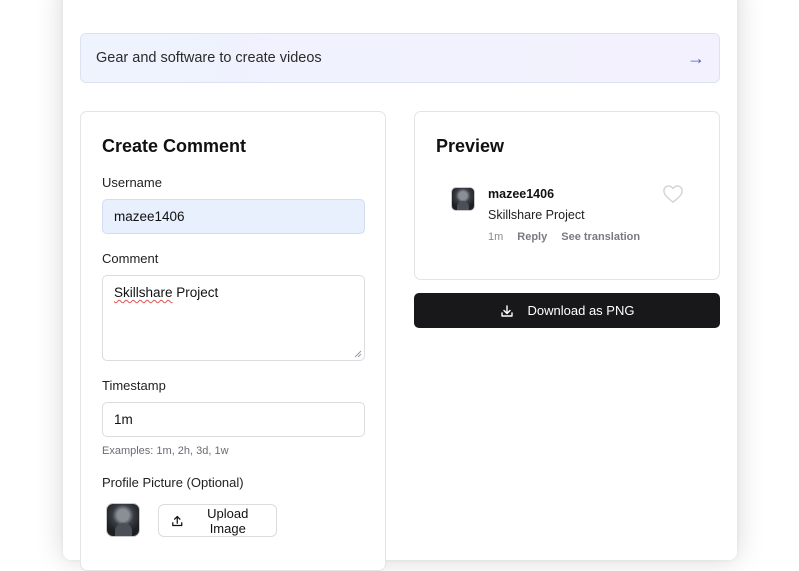 This screenshot has width=799, height=571. What do you see at coordinates (233, 419) in the screenshot?
I see `timestamp-input` at bounding box center [233, 419].